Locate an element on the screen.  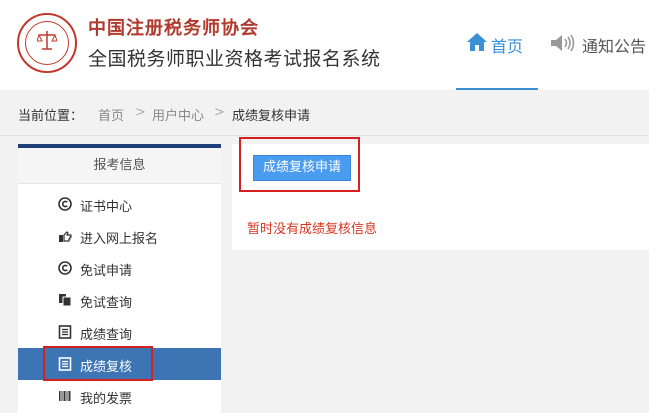
association-seal-logo is located at coordinates (47, 43).